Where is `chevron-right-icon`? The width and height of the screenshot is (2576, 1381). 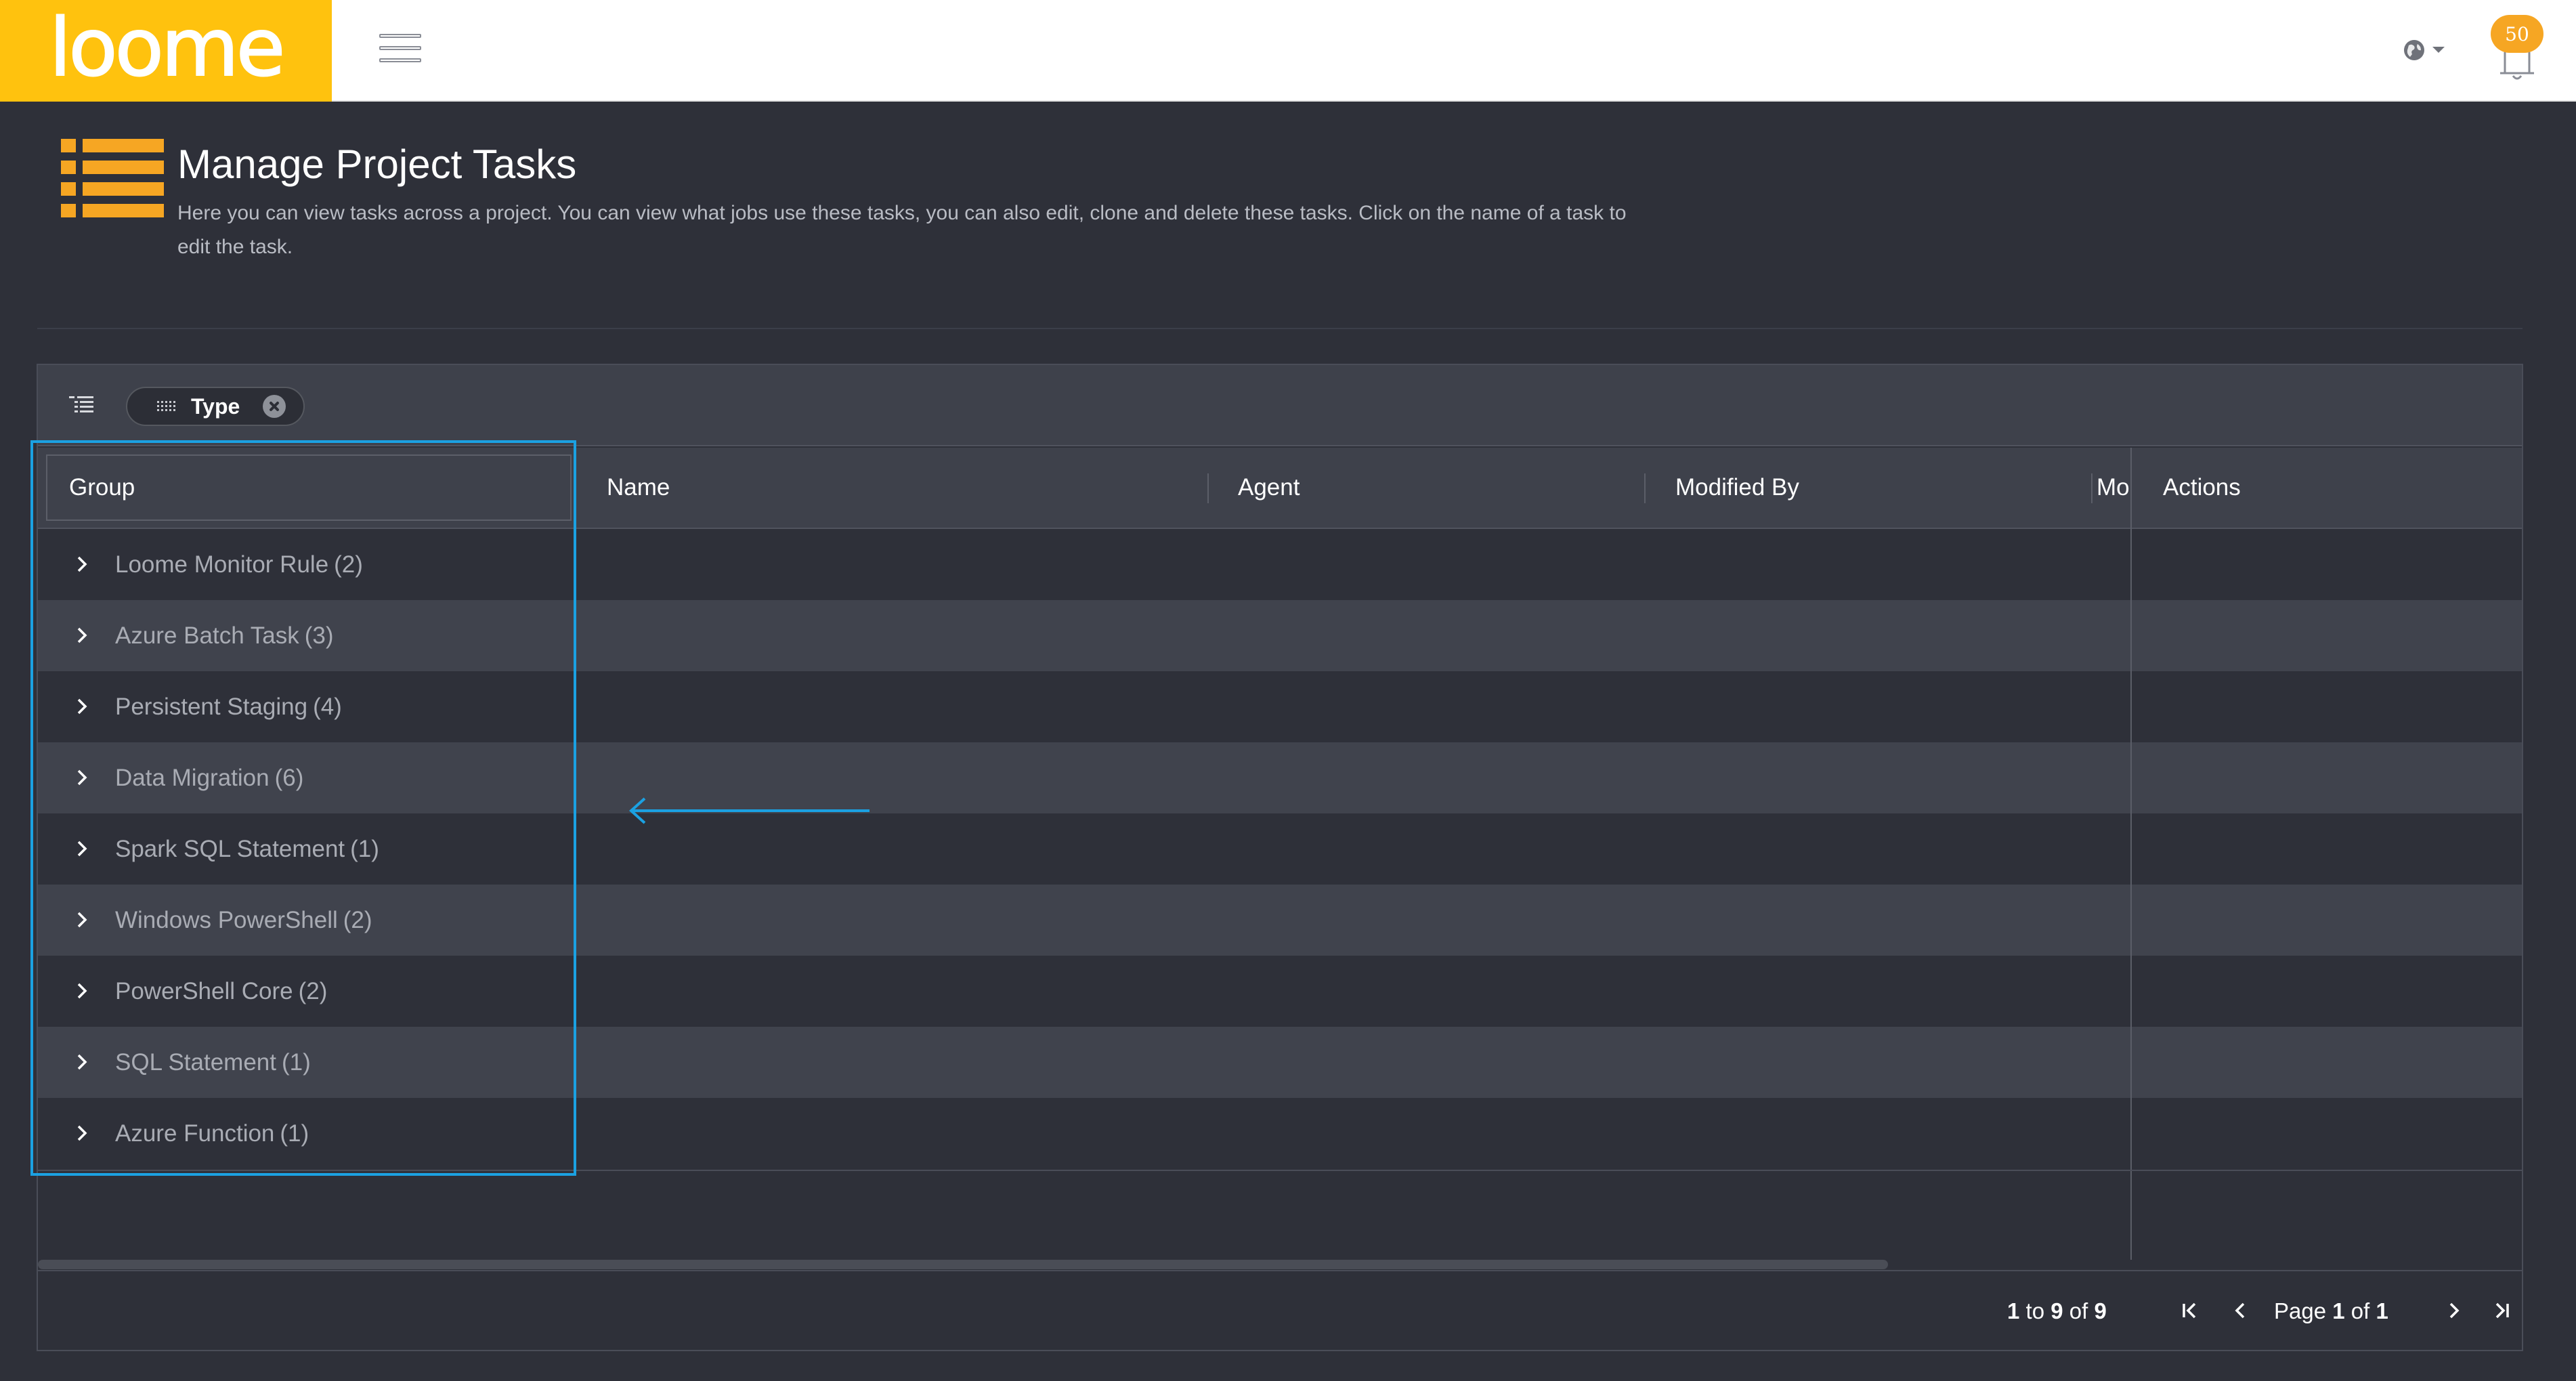 chevron-right-icon is located at coordinates (2454, 1310).